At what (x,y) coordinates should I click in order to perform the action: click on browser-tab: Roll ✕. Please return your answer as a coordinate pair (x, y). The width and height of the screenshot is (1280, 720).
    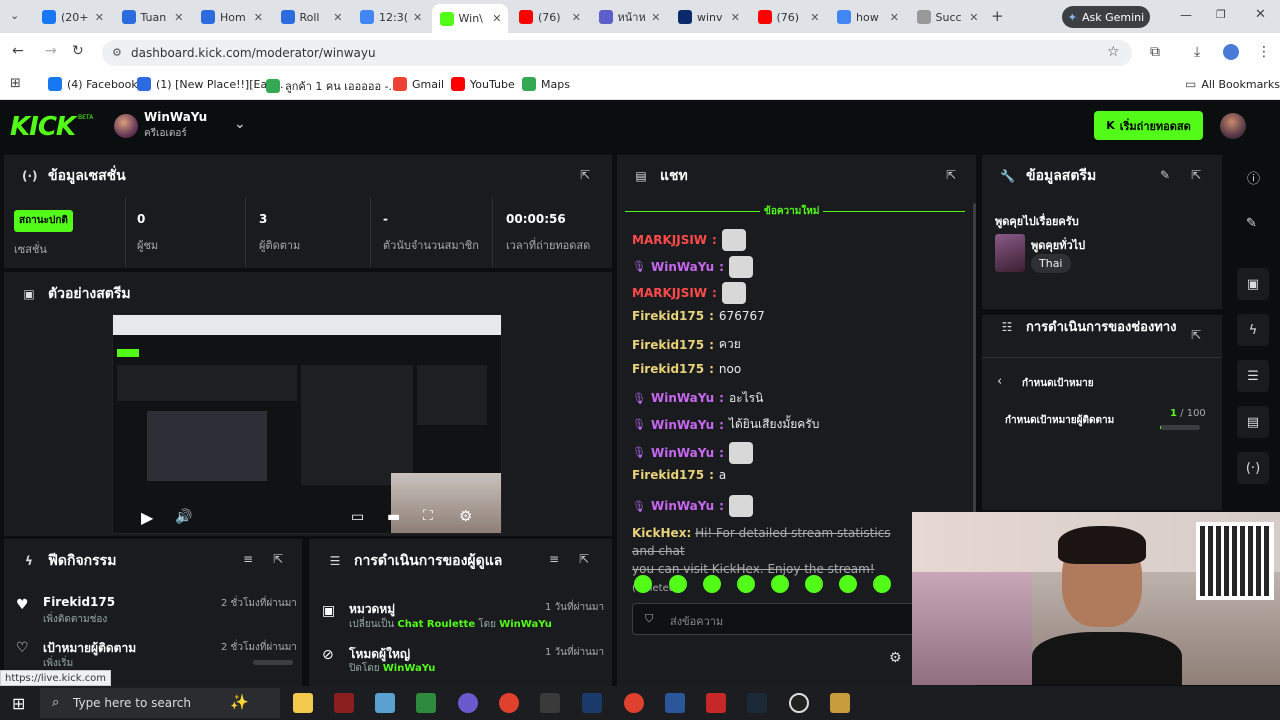
    Looking at the image, I should click on (311, 17).